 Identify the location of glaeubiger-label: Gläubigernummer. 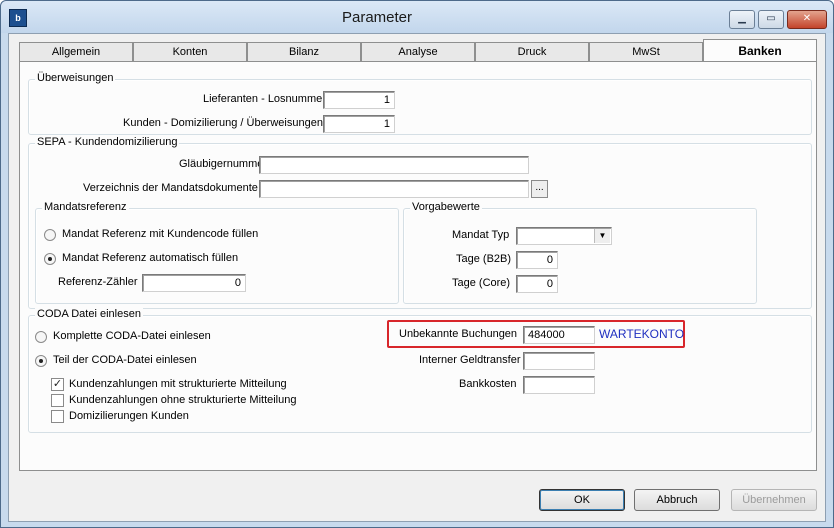
(223, 164).